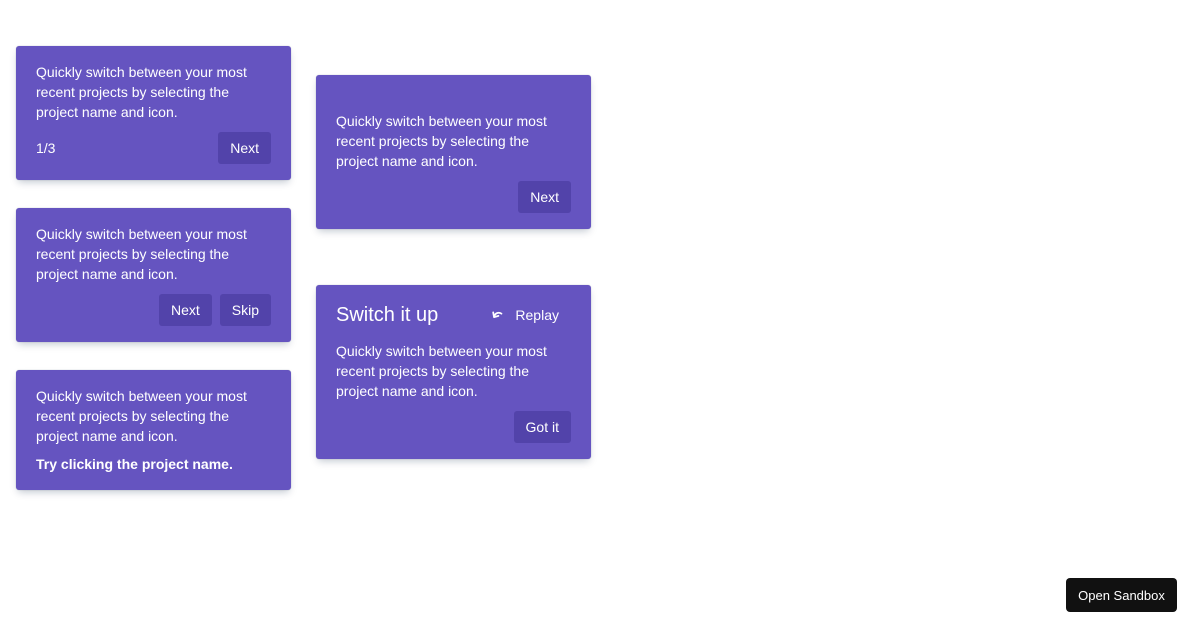 The image size is (1200, 630). I want to click on open-sandbox-button: Open Sandbox, so click(1121, 595).